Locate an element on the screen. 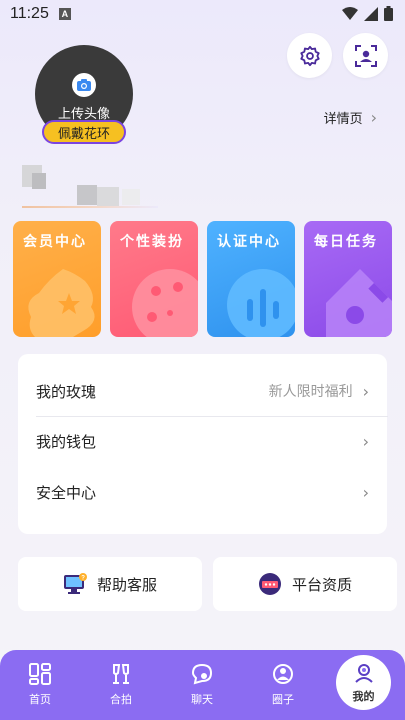 The image size is (405, 720). card-title: 会员中心 is located at coordinates (55, 242).